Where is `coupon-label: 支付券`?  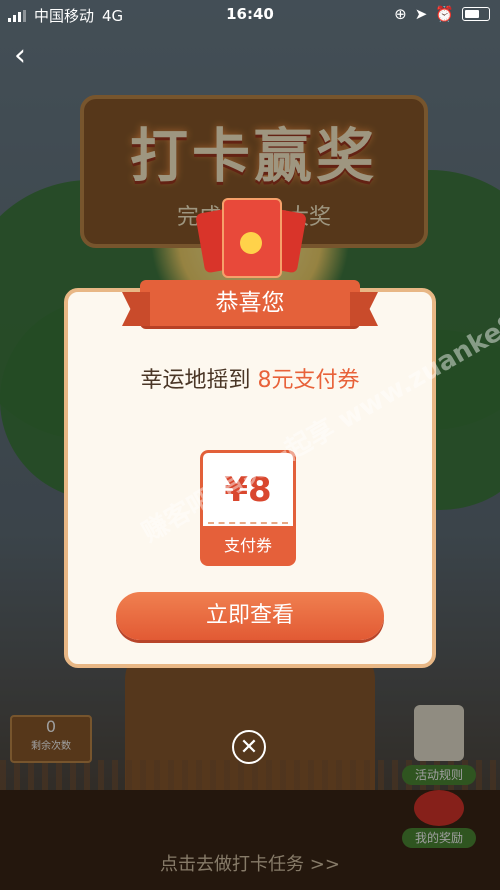
coupon-label: 支付券 is located at coordinates (248, 546).